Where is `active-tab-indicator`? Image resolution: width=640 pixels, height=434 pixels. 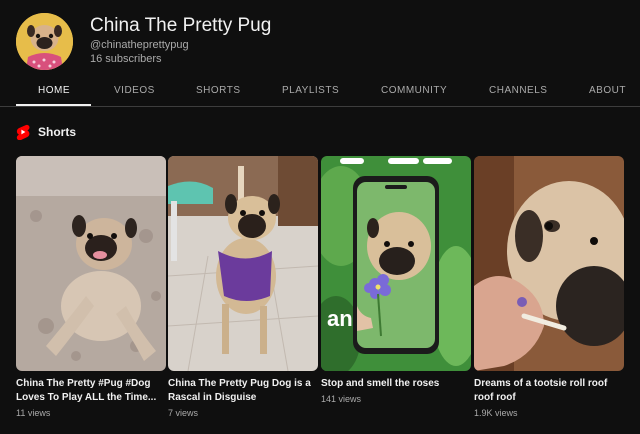
active-tab-indicator is located at coordinates (53, 105).